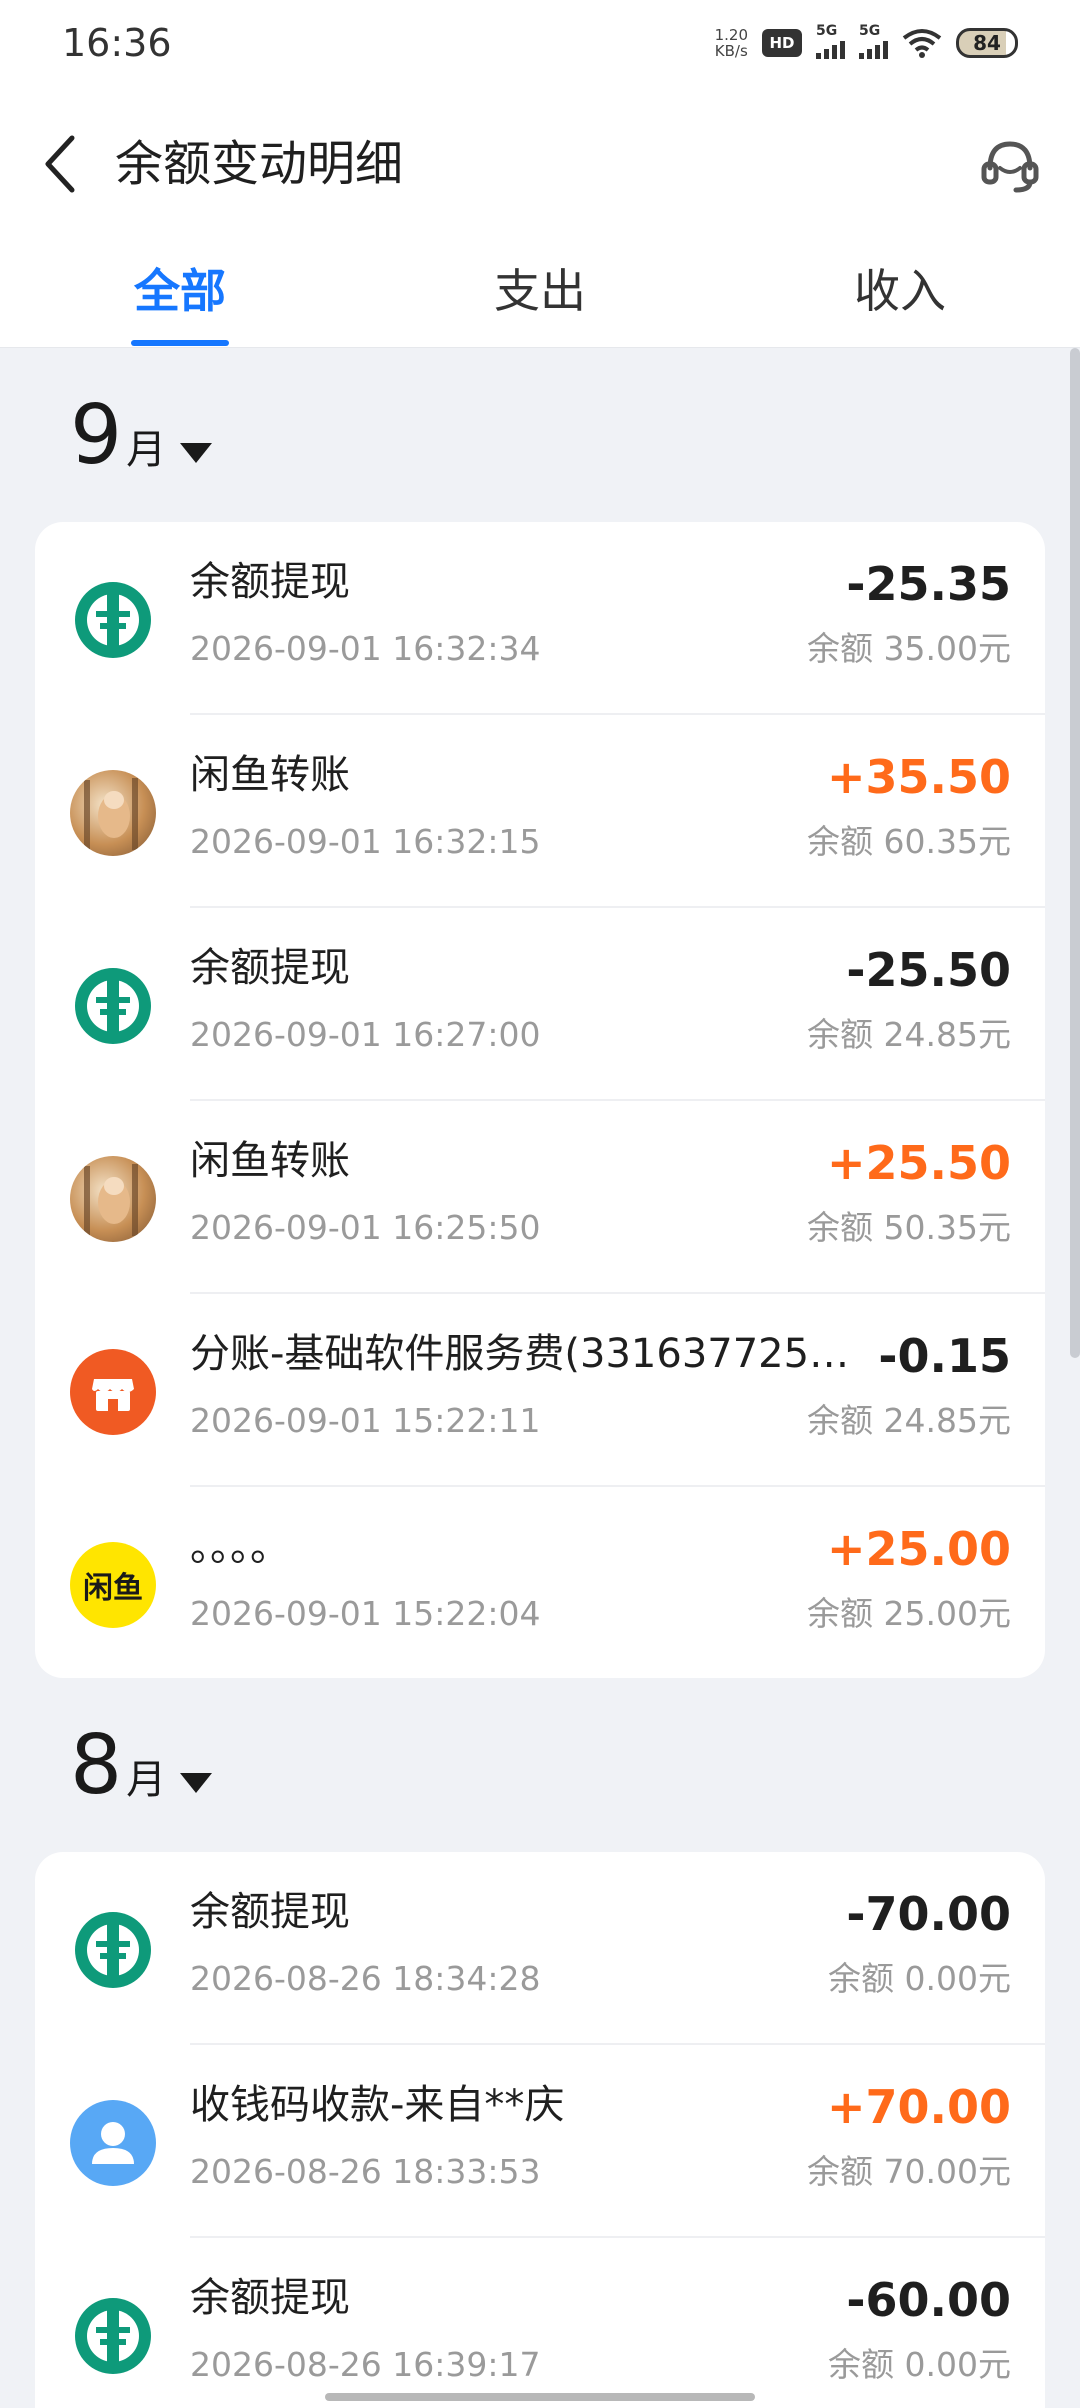 The height and width of the screenshot is (2408, 1080). Describe the element at coordinates (365, 1420) in the screenshot. I see `transaction-time: 2026-09-01 15:22:11` at that location.